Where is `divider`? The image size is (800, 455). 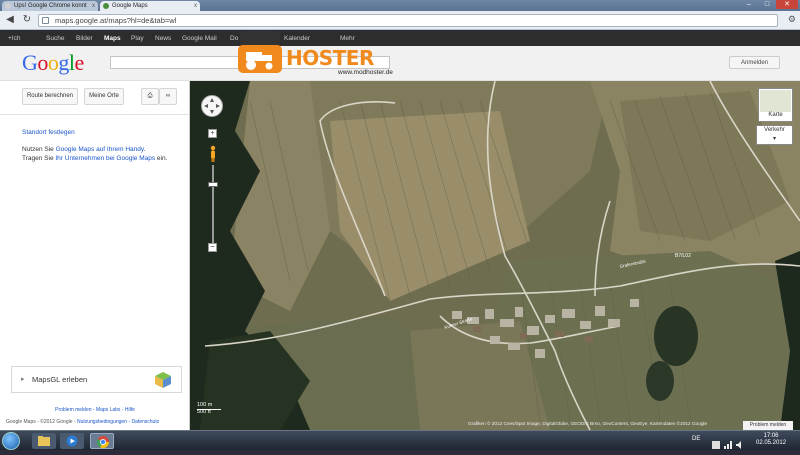 divider is located at coordinates (94, 114).